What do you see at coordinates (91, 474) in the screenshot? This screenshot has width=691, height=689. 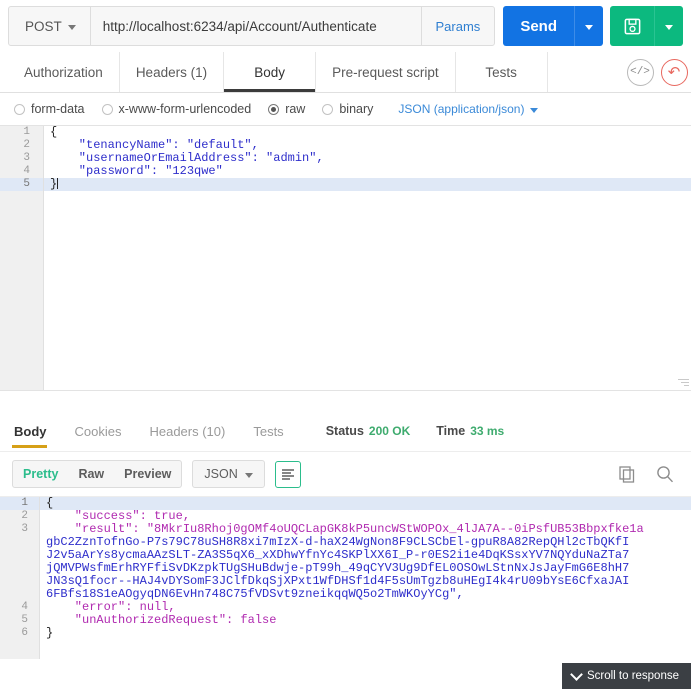 I see `view-raw-button: Raw` at bounding box center [91, 474].